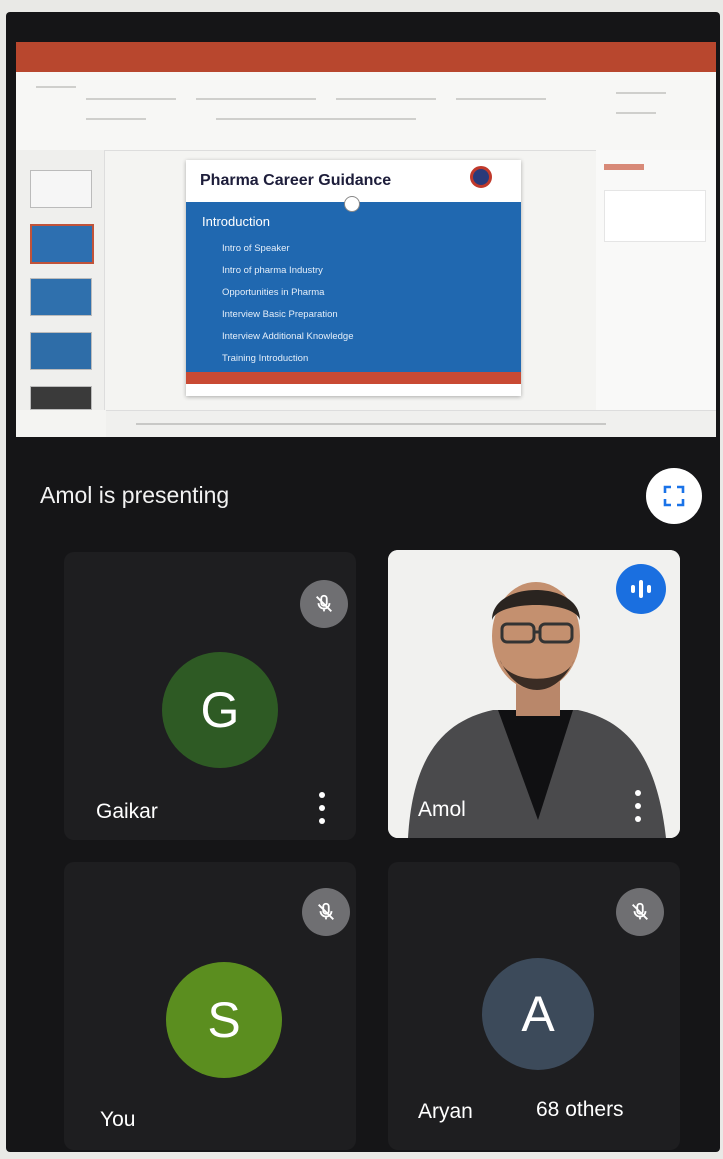  I want to click on slide-header: Pharma Career Guidance, so click(353, 179).